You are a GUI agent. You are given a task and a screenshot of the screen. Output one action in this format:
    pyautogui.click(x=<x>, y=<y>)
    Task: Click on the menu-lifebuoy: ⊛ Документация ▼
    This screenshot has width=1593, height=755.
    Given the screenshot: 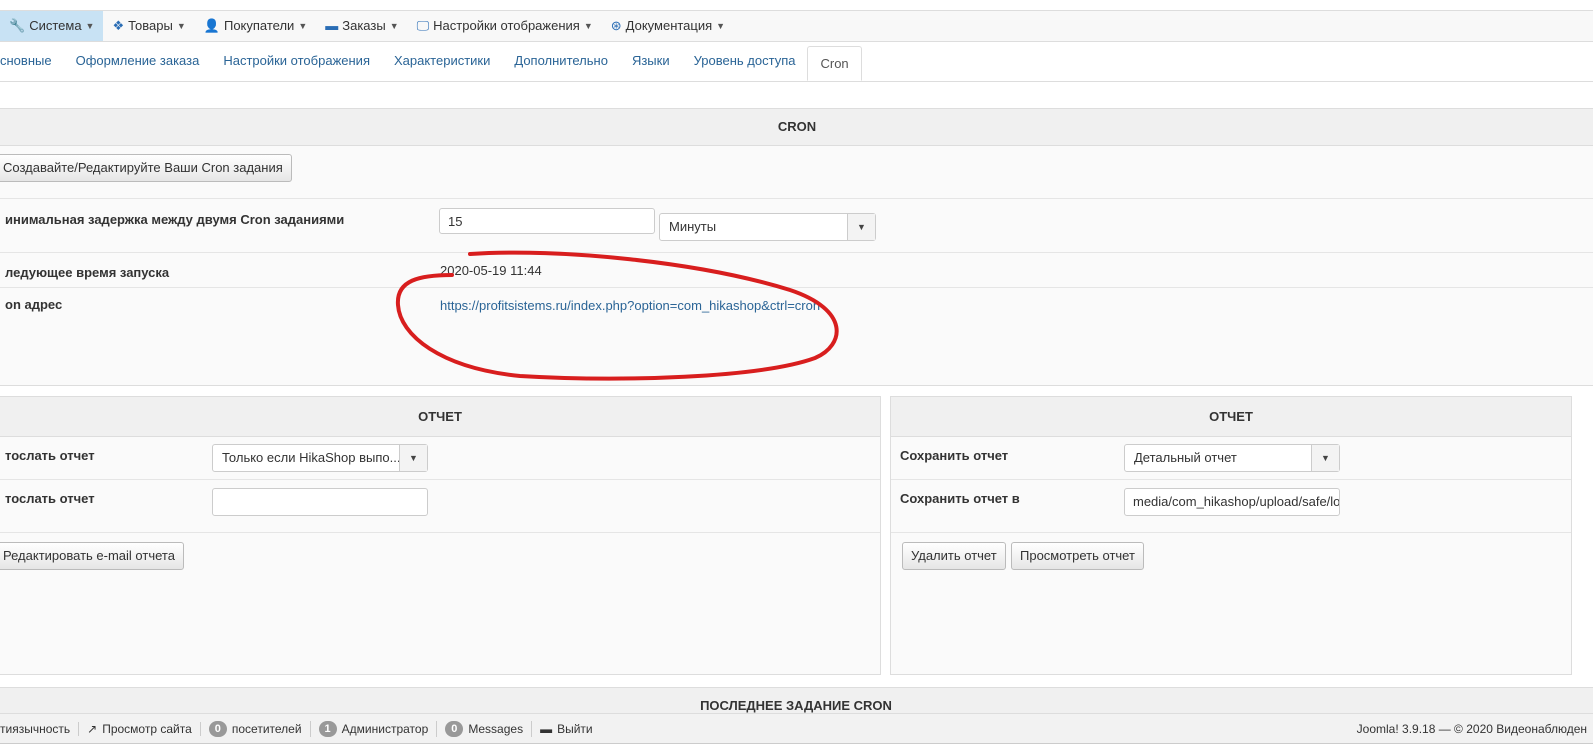 What is the action you would take?
    pyautogui.click(x=668, y=26)
    